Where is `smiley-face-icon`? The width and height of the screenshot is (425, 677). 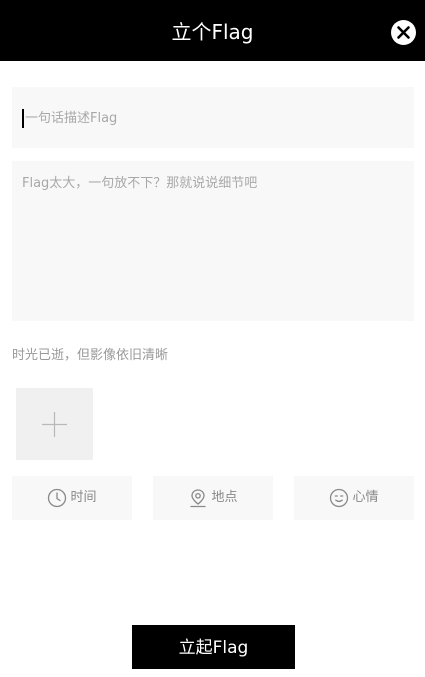
smiley-face-icon is located at coordinates (339, 498).